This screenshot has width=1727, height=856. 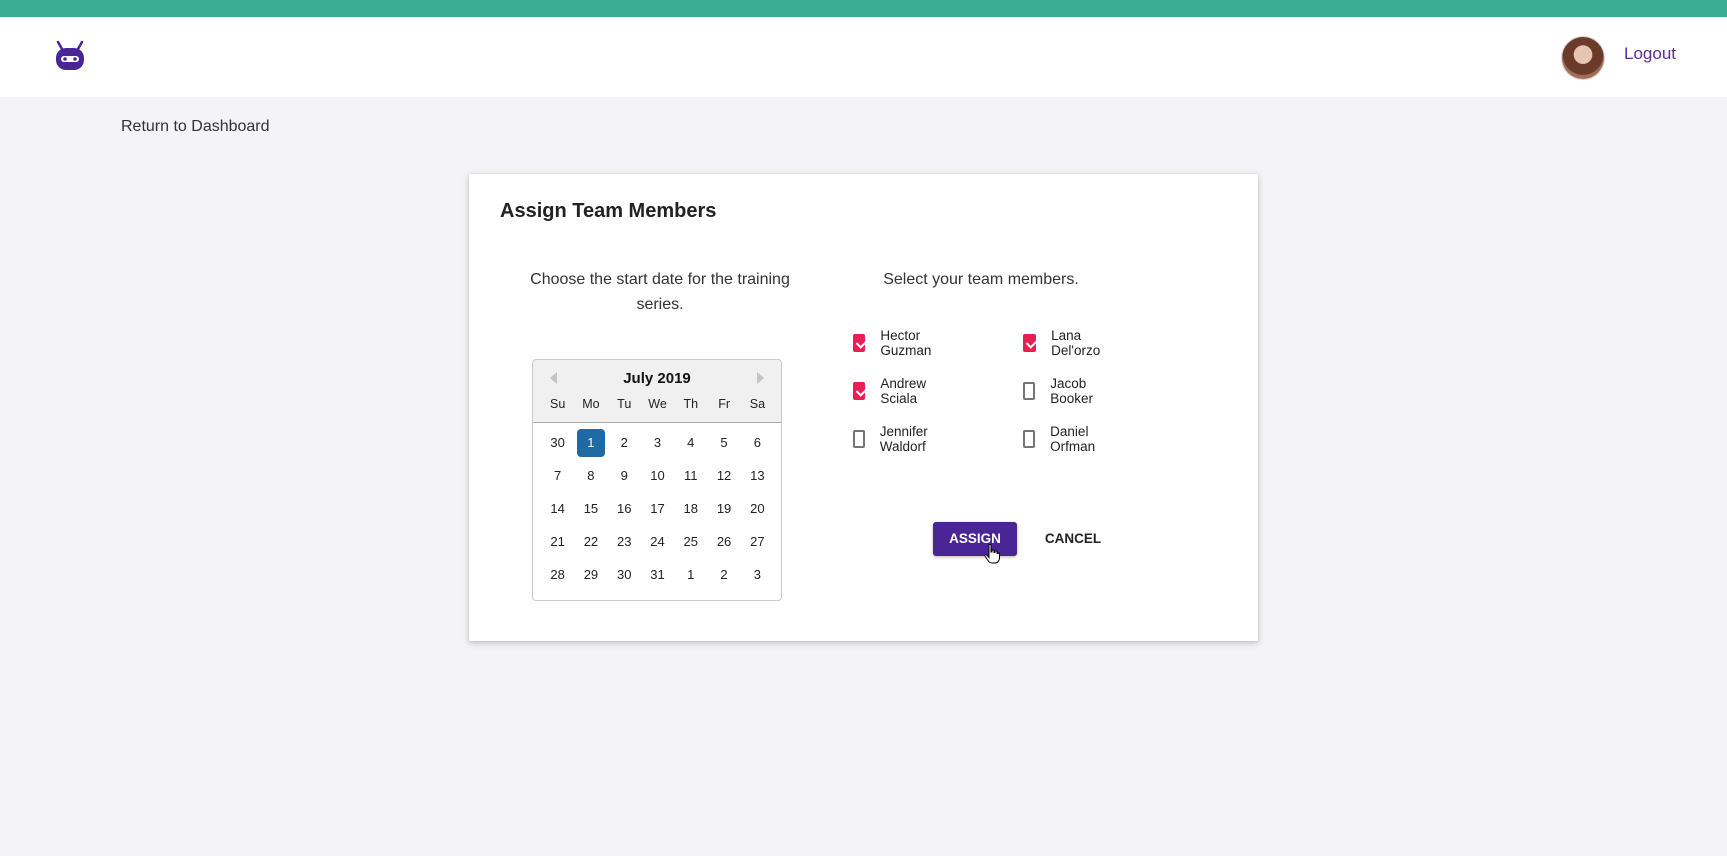 I want to click on member-name: Daniel Orfman, so click(x=1073, y=439).